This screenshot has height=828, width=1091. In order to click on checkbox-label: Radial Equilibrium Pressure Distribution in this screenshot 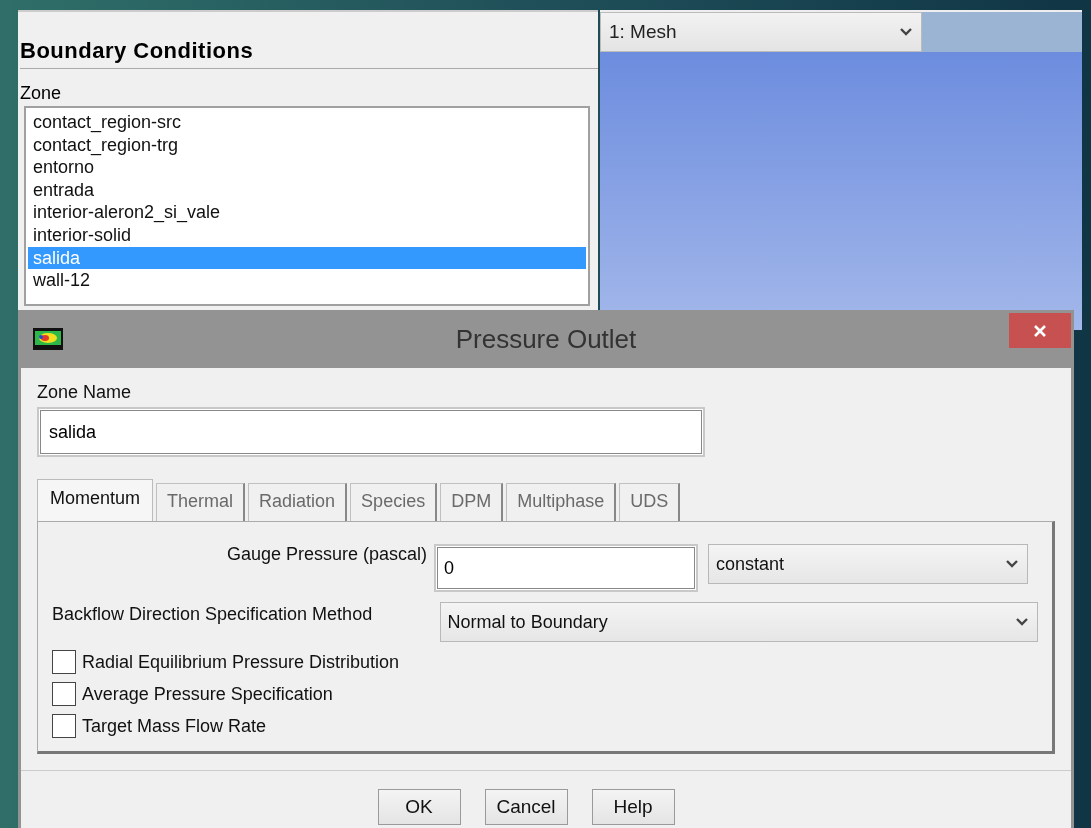, I will do `click(241, 662)`.